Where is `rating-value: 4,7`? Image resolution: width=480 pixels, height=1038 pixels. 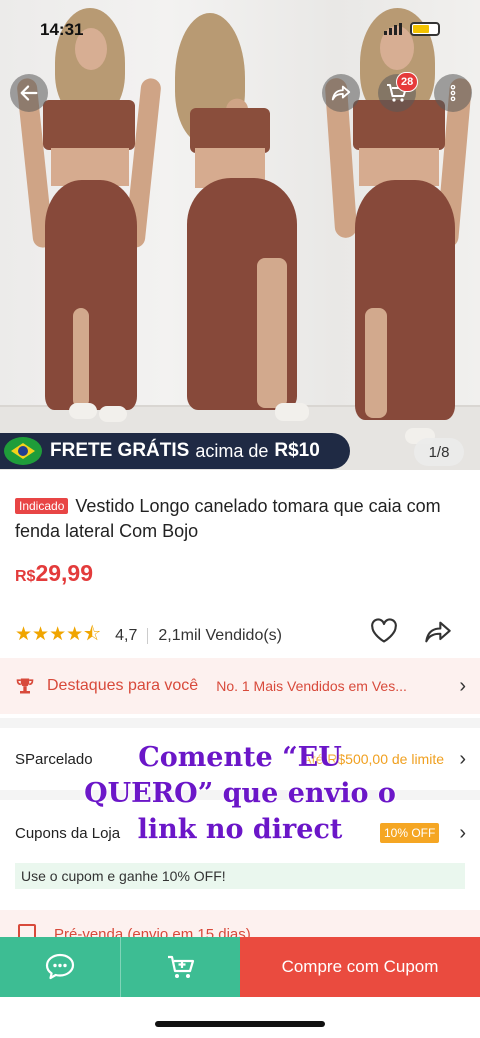 rating-value: 4,7 is located at coordinates (126, 635).